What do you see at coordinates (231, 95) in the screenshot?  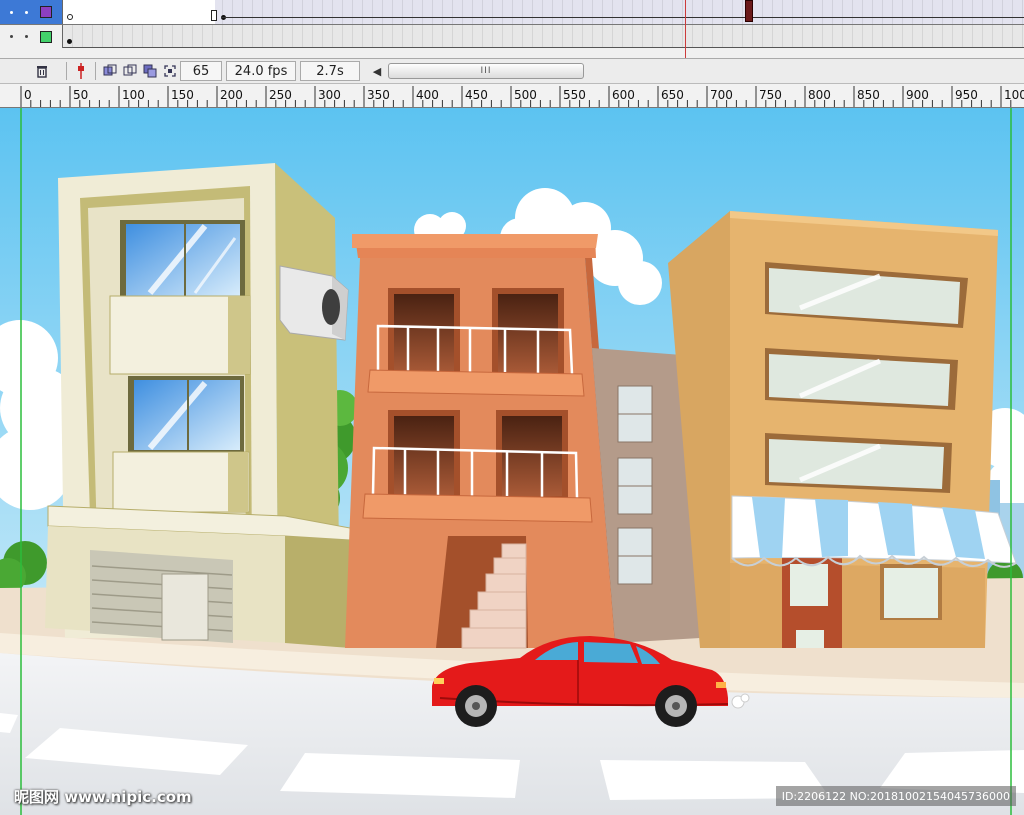 I see `ruler-label: 200` at bounding box center [231, 95].